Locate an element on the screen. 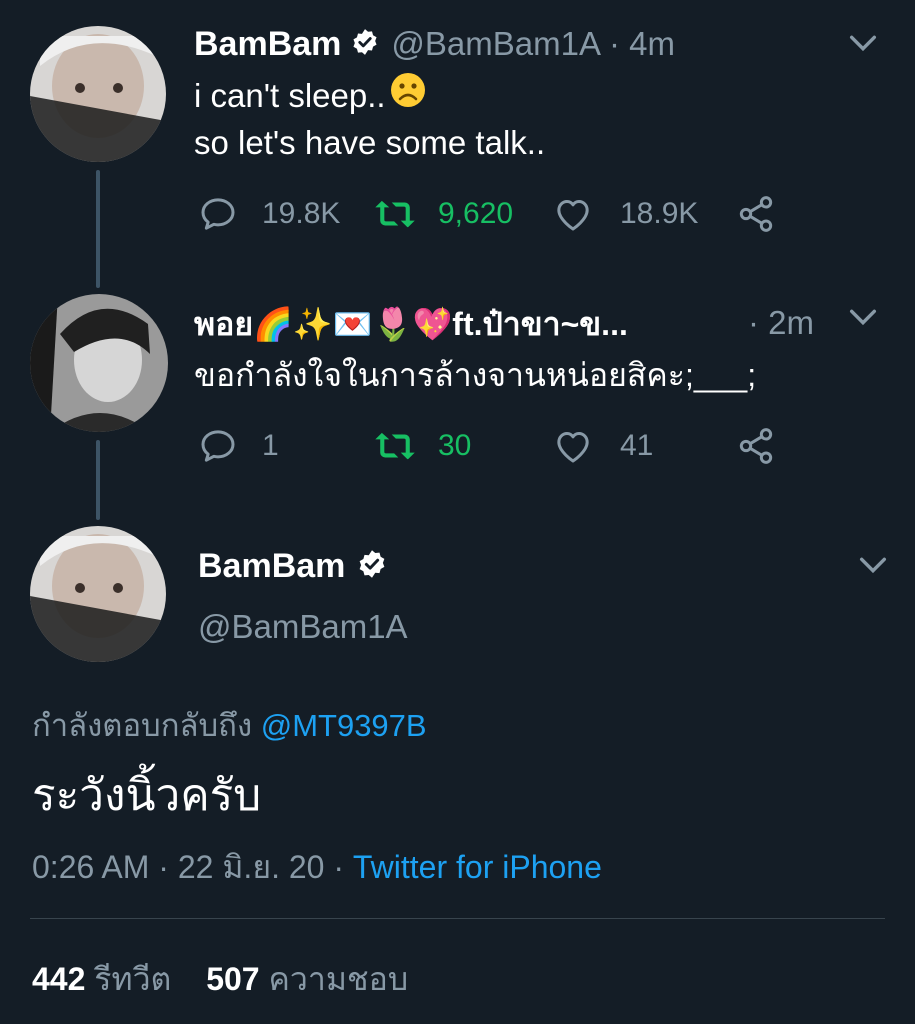  retweet-button: 30 is located at coordinates (421, 446).